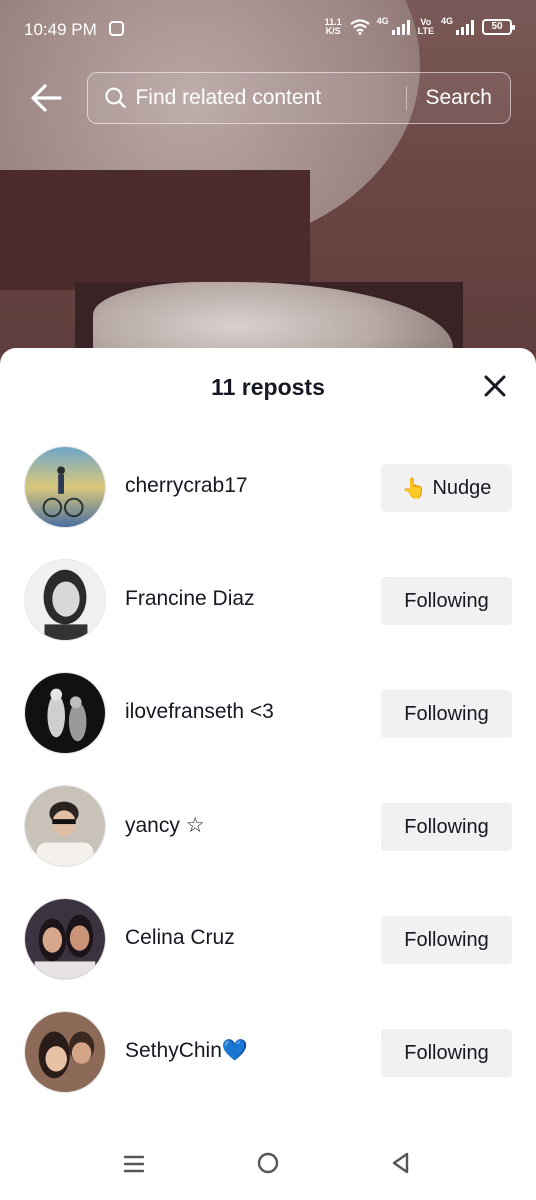 The width and height of the screenshot is (536, 1200). I want to click on network-speed: 11.1 K/S, so click(333, 27).